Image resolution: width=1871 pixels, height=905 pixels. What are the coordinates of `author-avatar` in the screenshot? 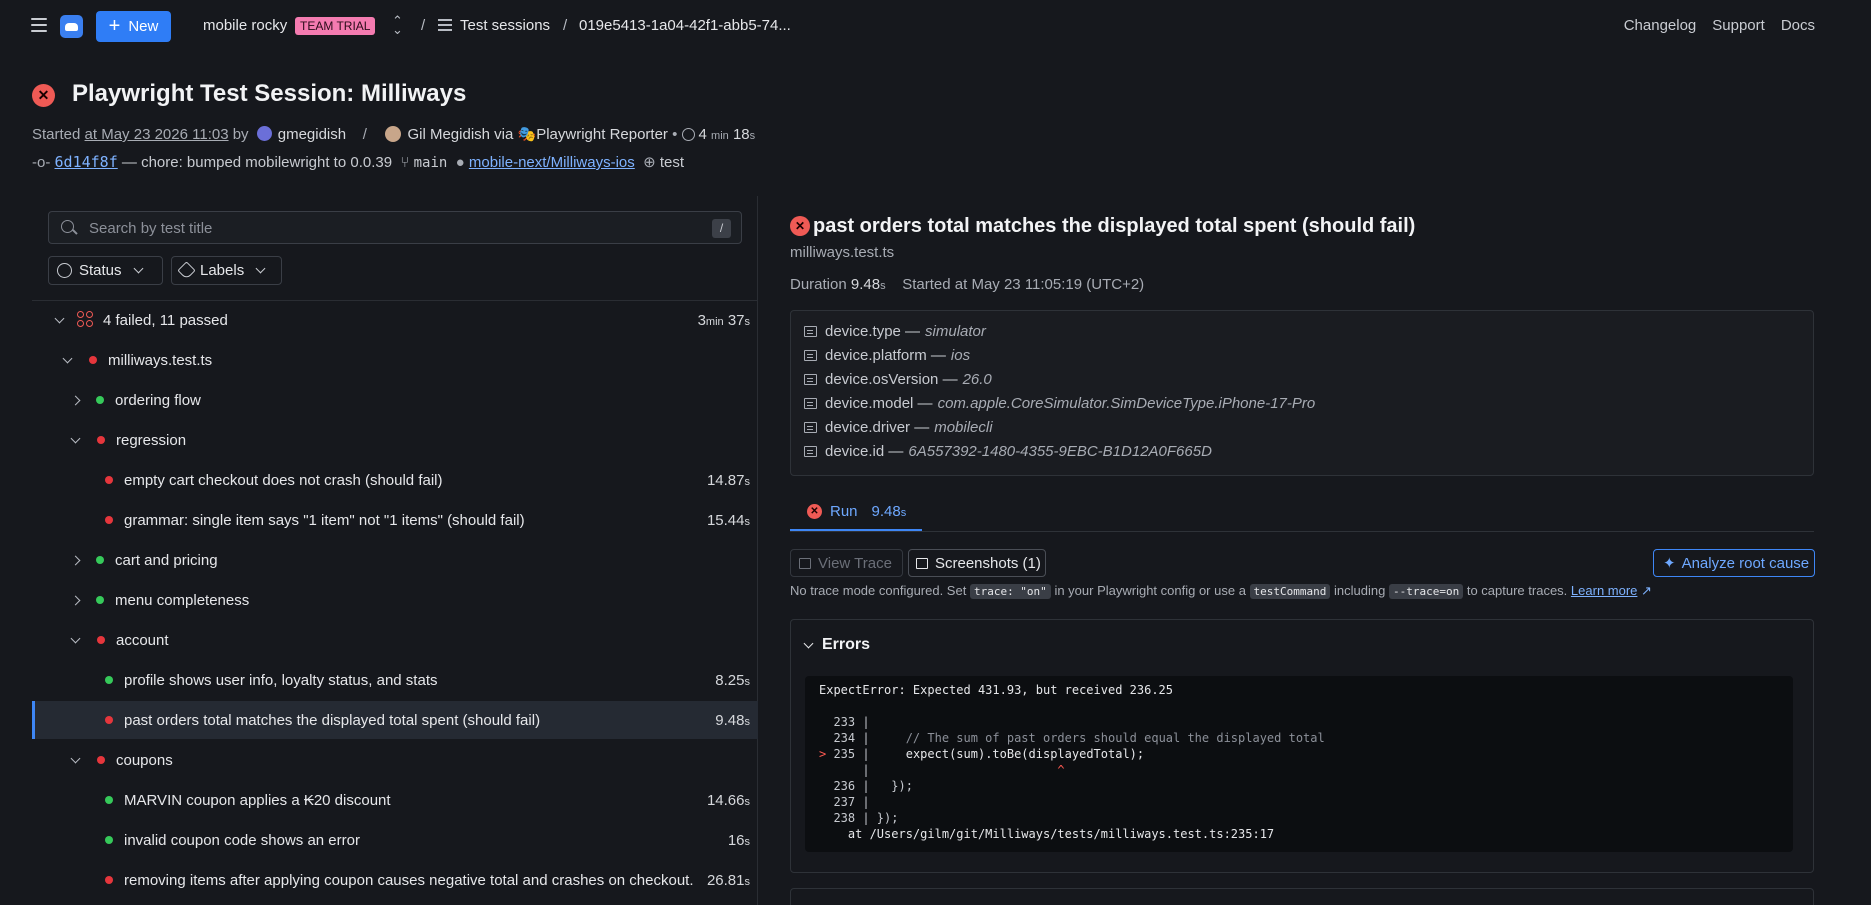 It's located at (393, 134).